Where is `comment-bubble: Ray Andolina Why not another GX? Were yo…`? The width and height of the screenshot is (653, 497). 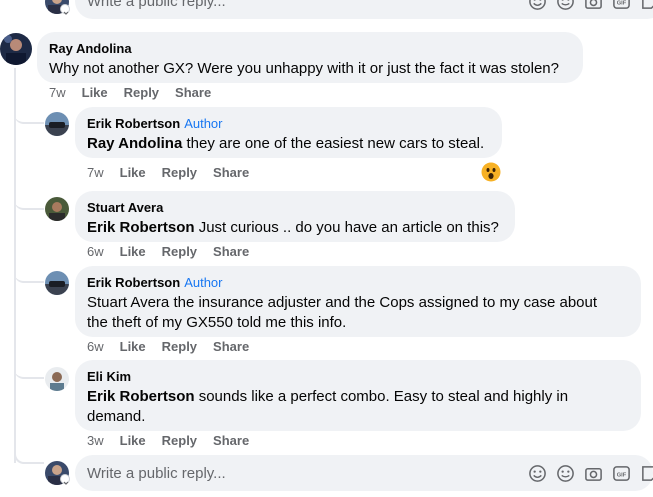
comment-bubble: Ray Andolina Why not another GX? Were yo… is located at coordinates (310, 57).